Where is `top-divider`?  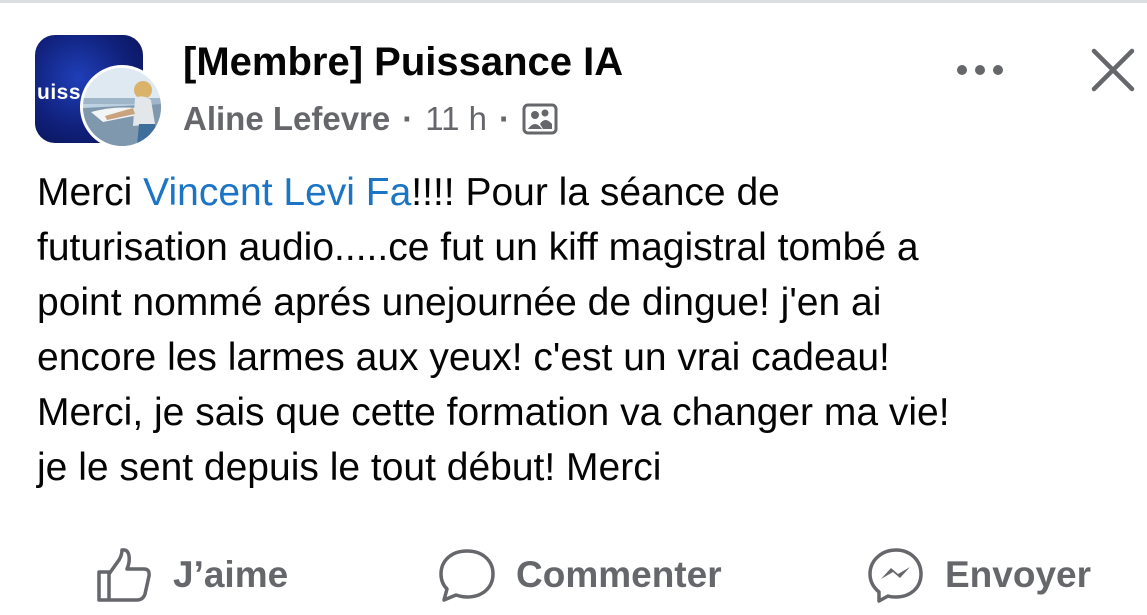 top-divider is located at coordinates (573, 1).